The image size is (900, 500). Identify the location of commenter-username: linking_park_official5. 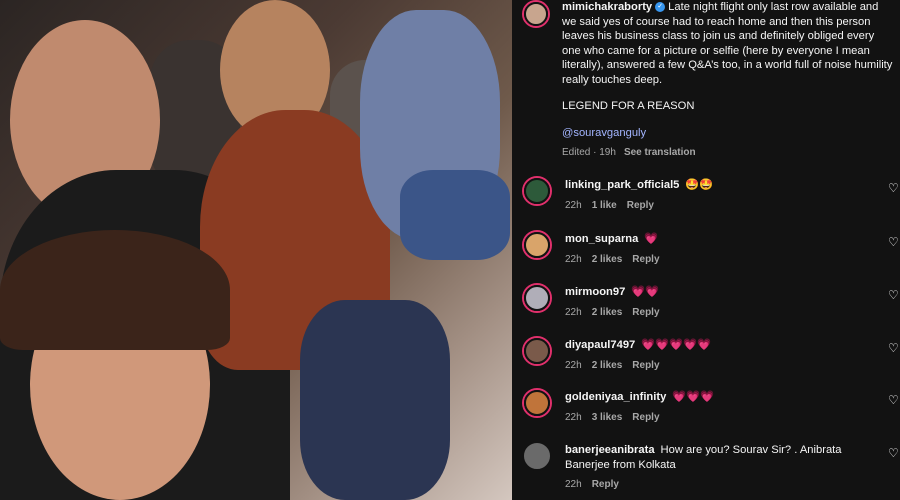
(622, 185).